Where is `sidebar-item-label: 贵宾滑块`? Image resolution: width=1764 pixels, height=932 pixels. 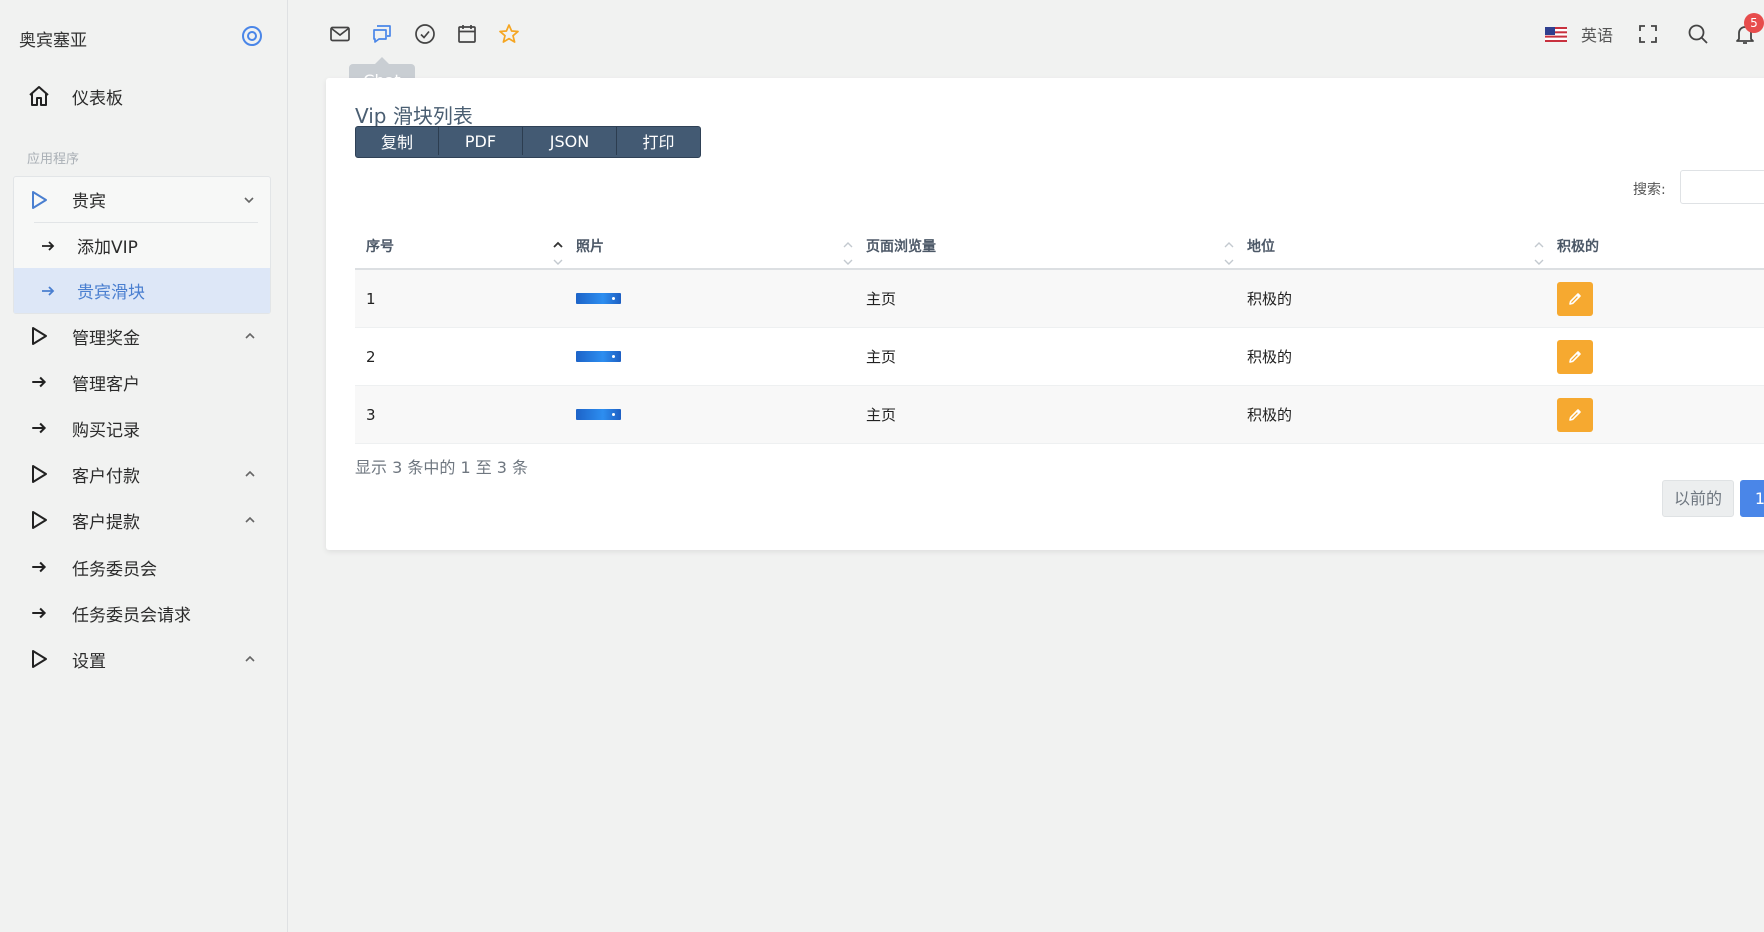 sidebar-item-label: 贵宾滑块 is located at coordinates (111, 293).